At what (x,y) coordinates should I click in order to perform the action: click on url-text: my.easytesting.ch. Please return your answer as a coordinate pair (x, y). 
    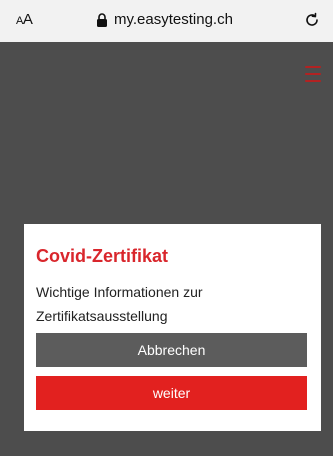
    Looking at the image, I should click on (173, 19).